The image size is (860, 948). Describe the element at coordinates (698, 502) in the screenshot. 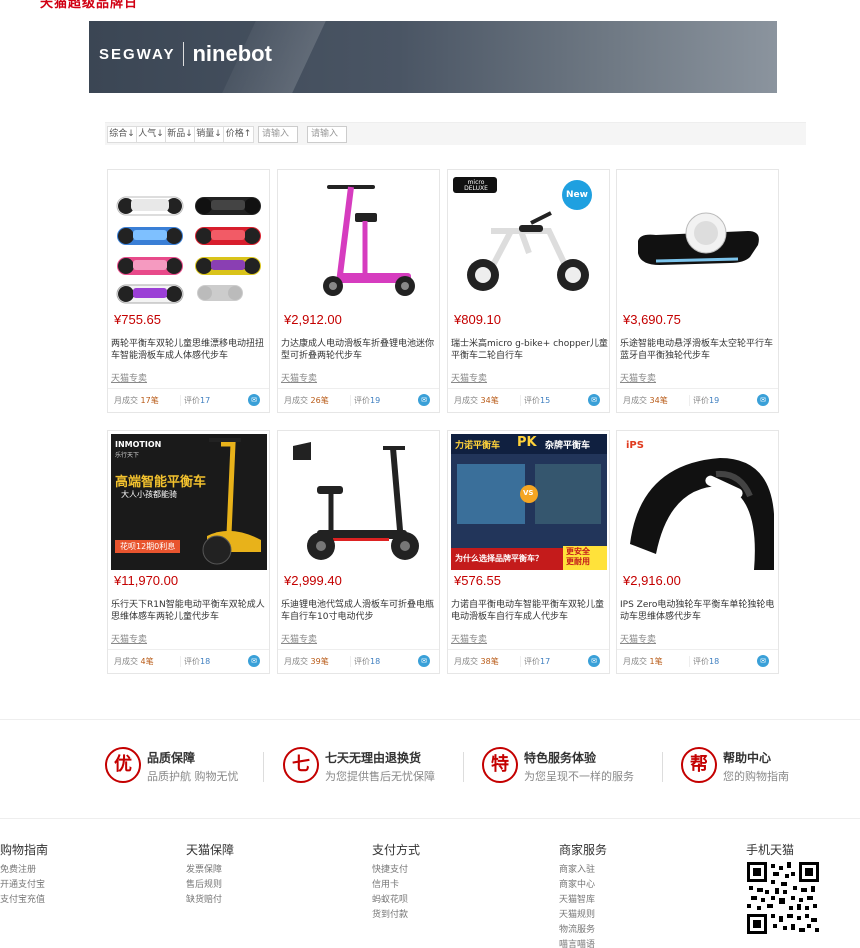

I see `product-image: iPS` at that location.